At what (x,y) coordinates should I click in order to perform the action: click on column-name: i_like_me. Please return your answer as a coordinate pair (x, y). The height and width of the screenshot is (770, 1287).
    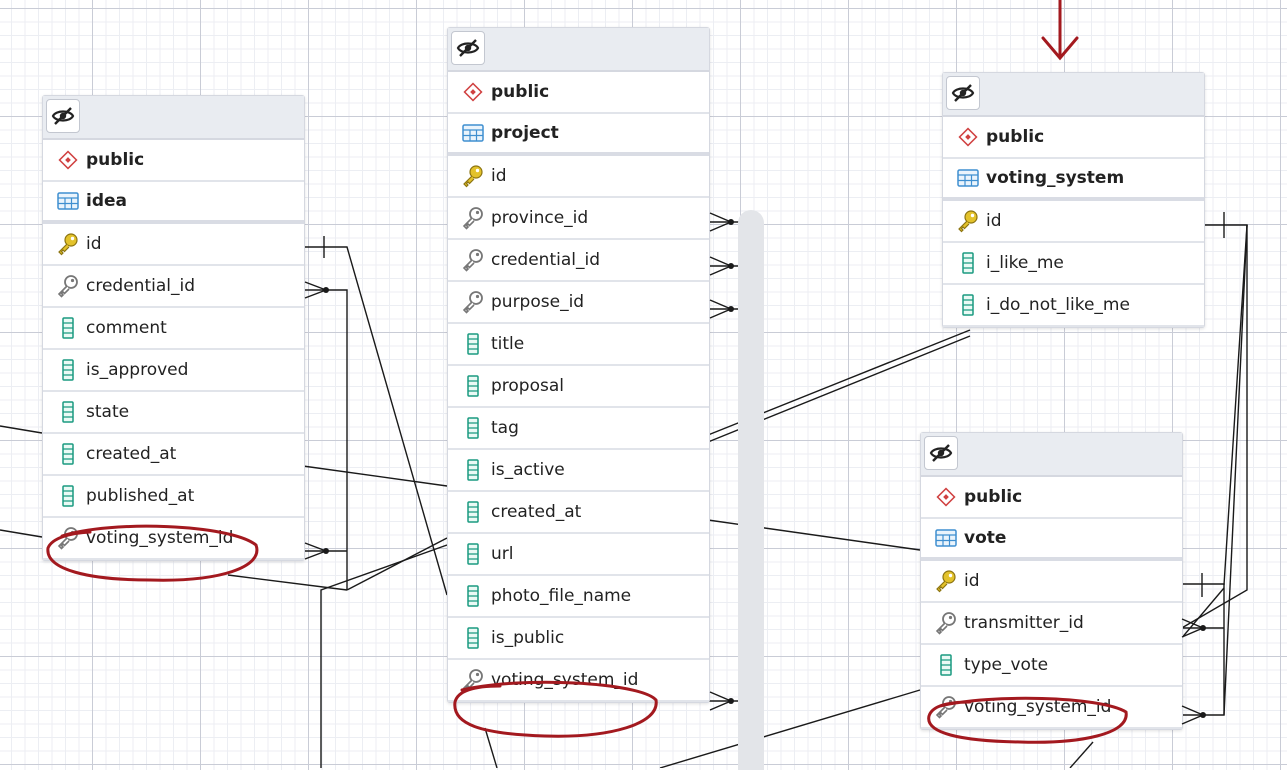
    Looking at the image, I should click on (1025, 263).